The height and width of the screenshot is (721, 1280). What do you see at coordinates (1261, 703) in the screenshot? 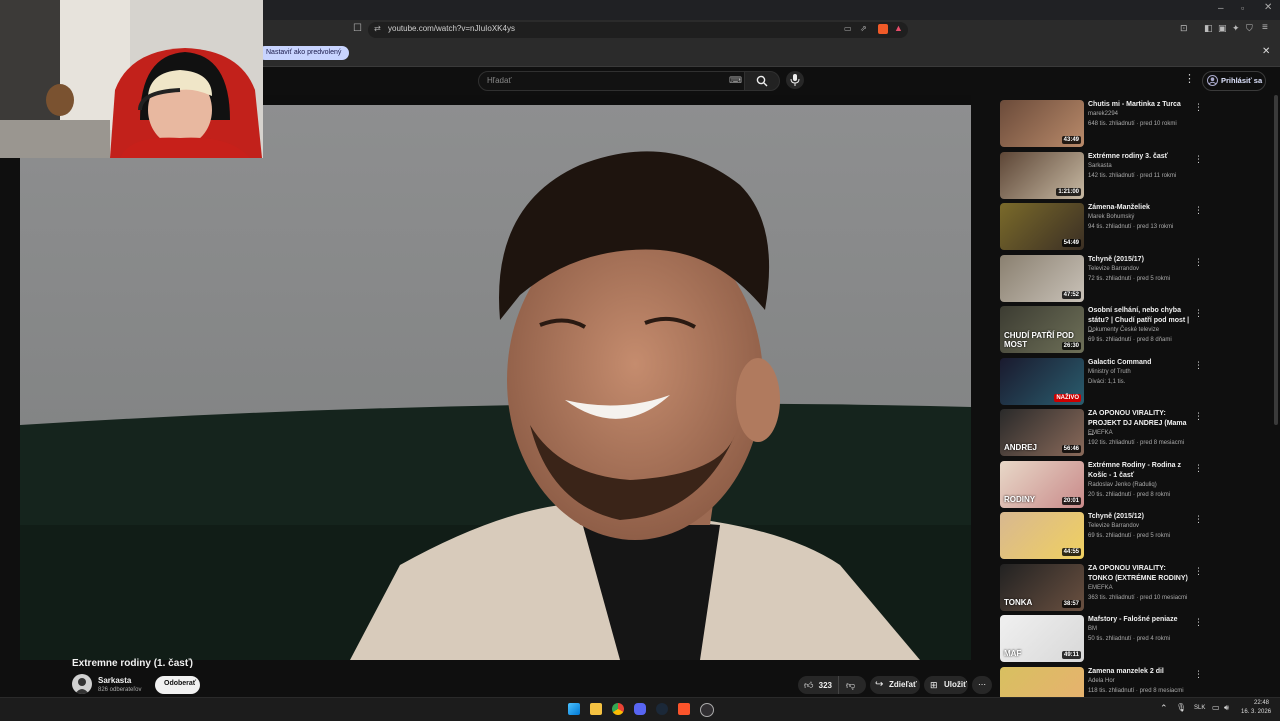
I see `clock-time: 22:48` at bounding box center [1261, 703].